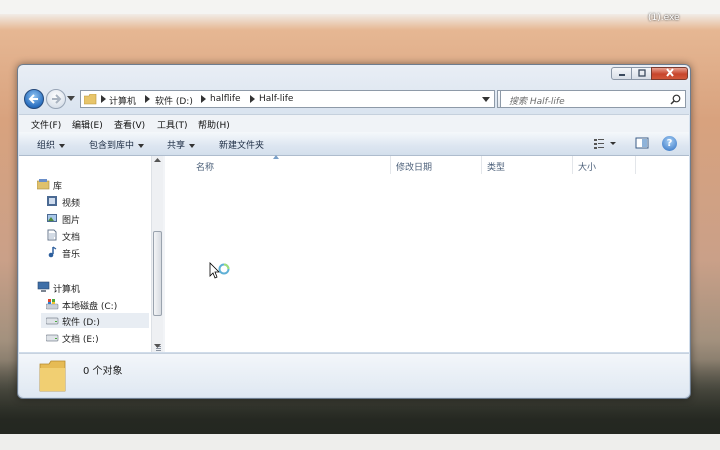  Describe the element at coordinates (593, 99) in the screenshot. I see `search-box: 搜索 Half-life` at that location.